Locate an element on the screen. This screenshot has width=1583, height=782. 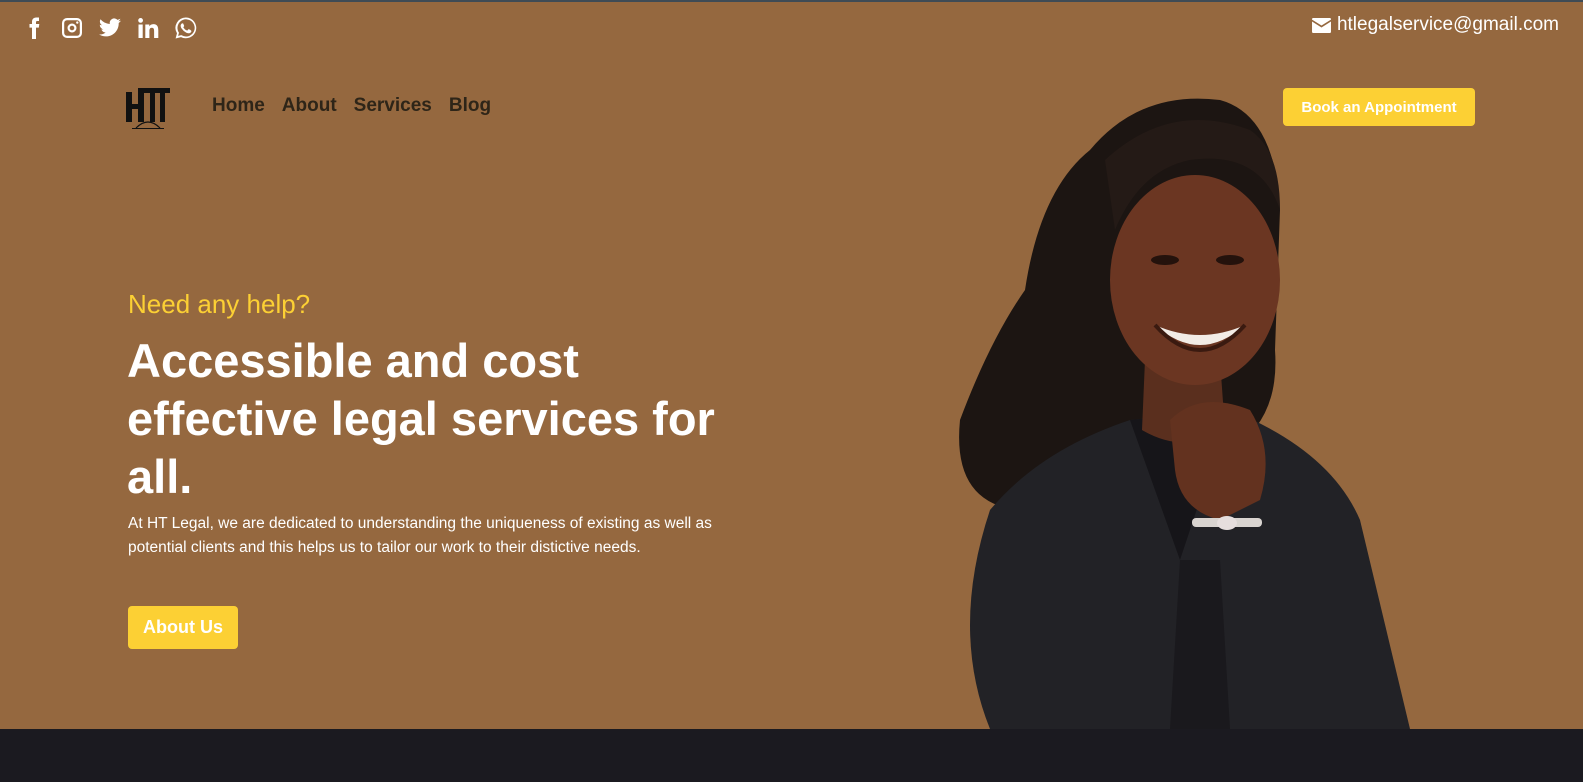
contact-email: htlegalservice@gmail.com is located at coordinates (1435, 25).